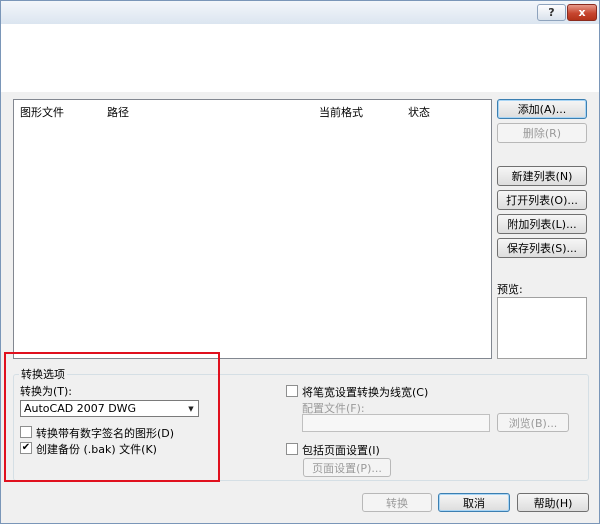  What do you see at coordinates (341, 450) in the screenshot?
I see `include-page-setup-label: 包括页面设置(I)` at bounding box center [341, 450].